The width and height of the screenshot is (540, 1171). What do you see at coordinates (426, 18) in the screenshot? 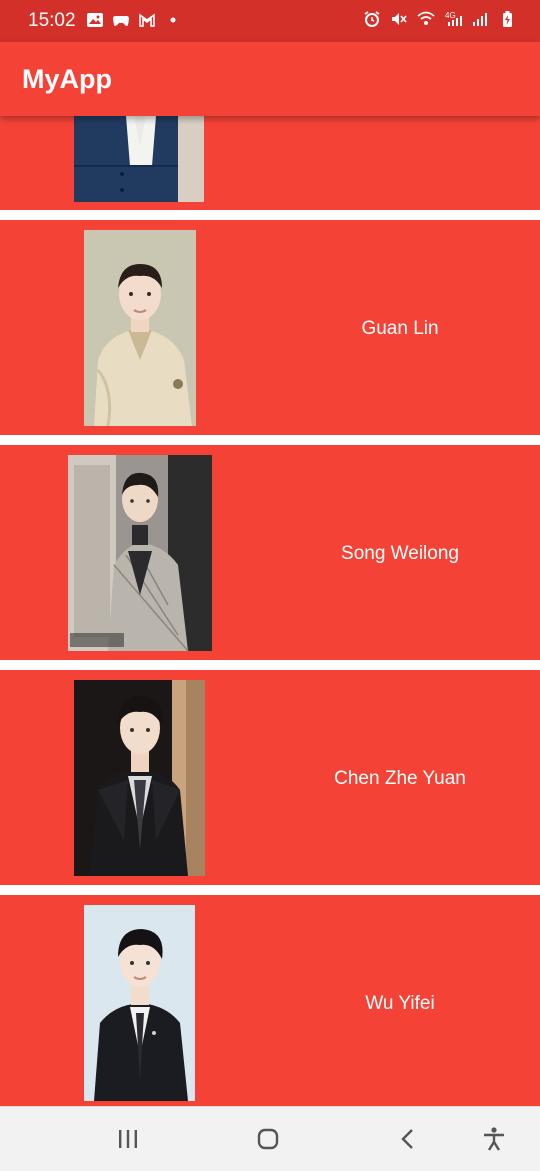
I see `wifi-icon` at bounding box center [426, 18].